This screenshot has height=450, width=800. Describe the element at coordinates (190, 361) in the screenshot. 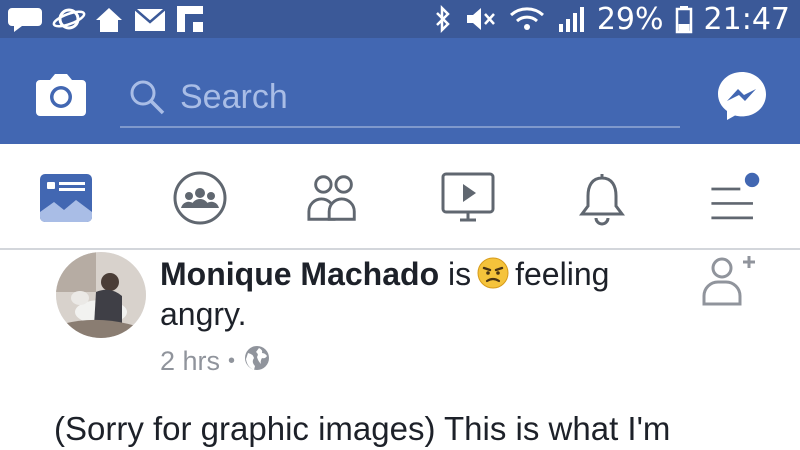

I see `timestamp: 2 hrs` at that location.